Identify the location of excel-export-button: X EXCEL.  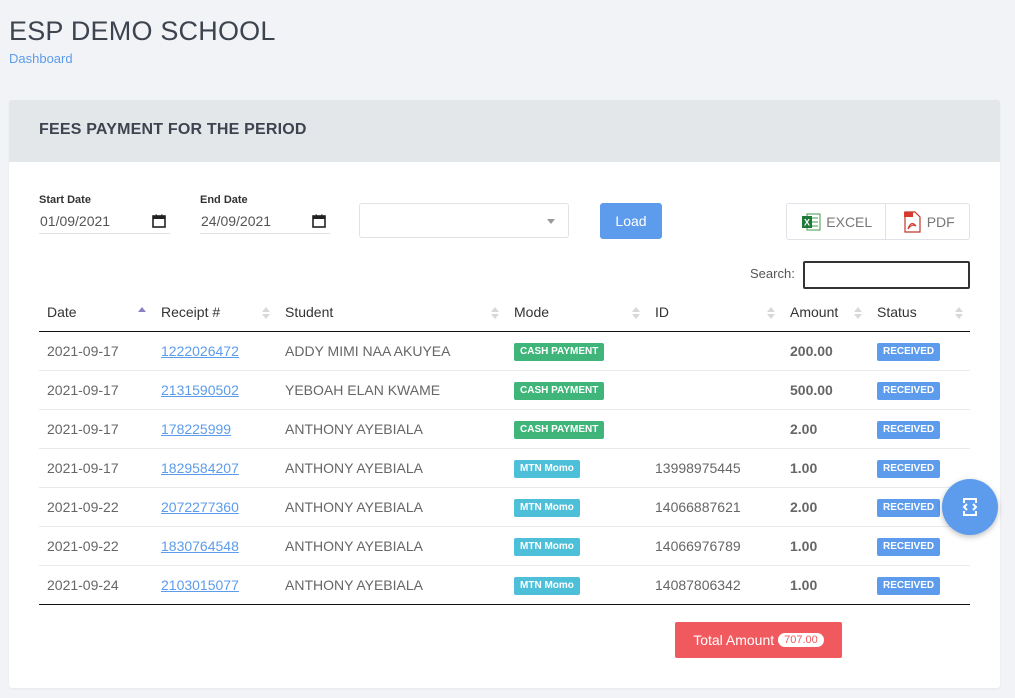
(837, 221).